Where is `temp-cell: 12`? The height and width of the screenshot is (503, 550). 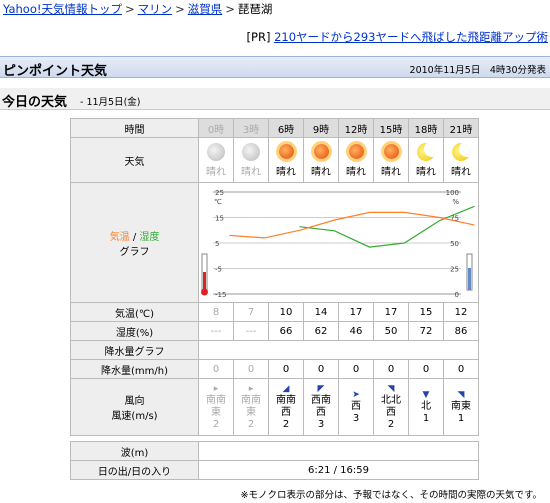
temp-cell: 12 is located at coordinates (461, 312).